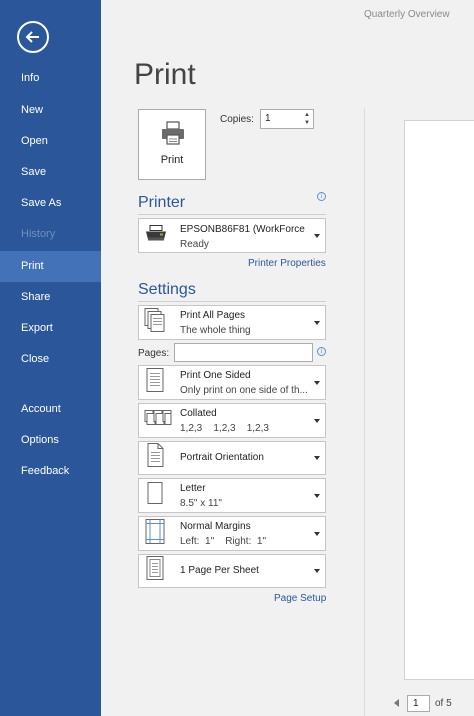  I want to click on page-setup-link: Page Setup, so click(300, 598).